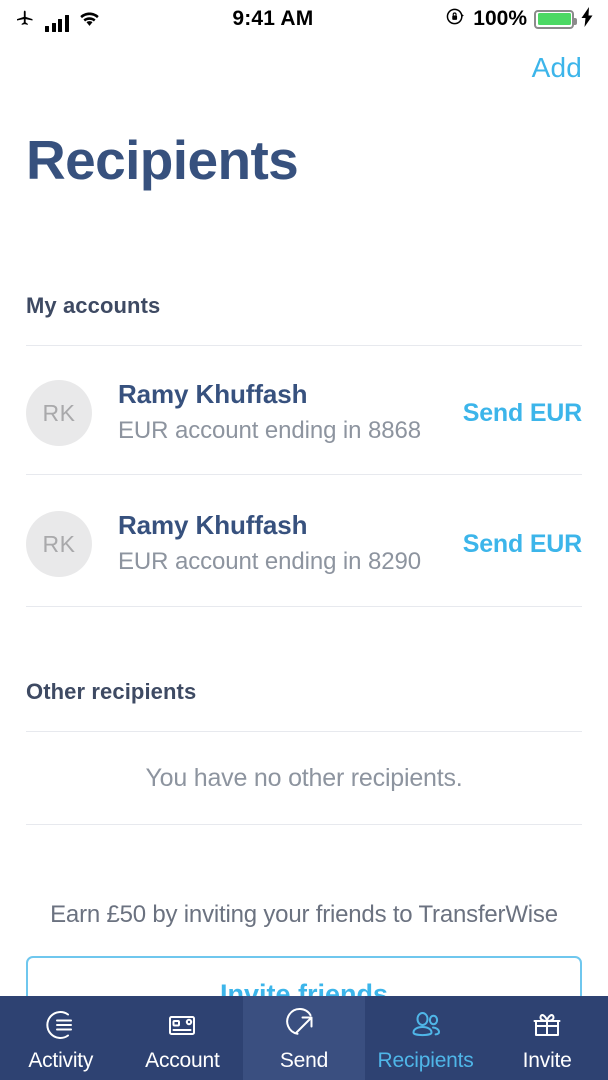 The height and width of the screenshot is (1080, 608). I want to click on other-recipients-section-header: Other recipients, so click(111, 691).